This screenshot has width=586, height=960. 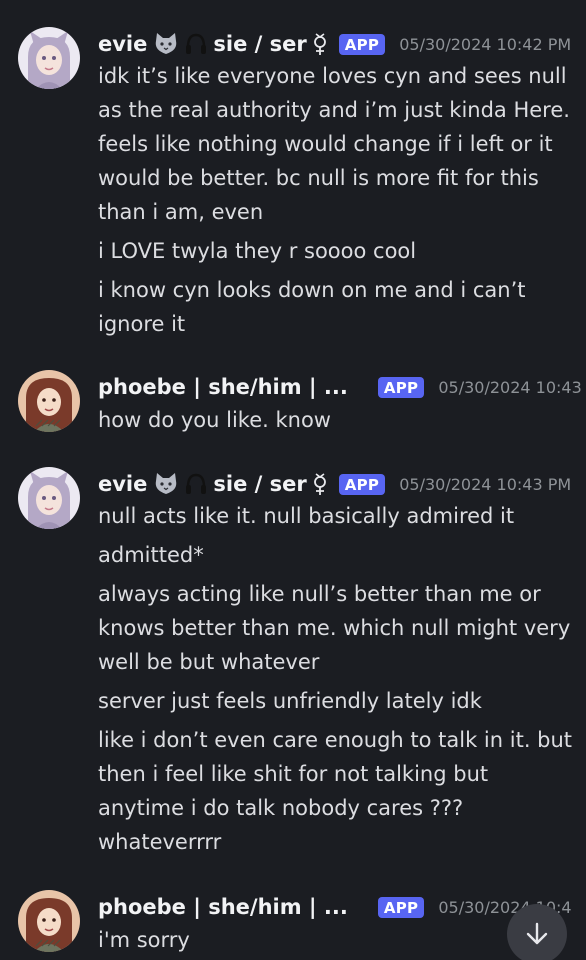 I want to click on message-text: how do you like. know, so click(x=214, y=420).